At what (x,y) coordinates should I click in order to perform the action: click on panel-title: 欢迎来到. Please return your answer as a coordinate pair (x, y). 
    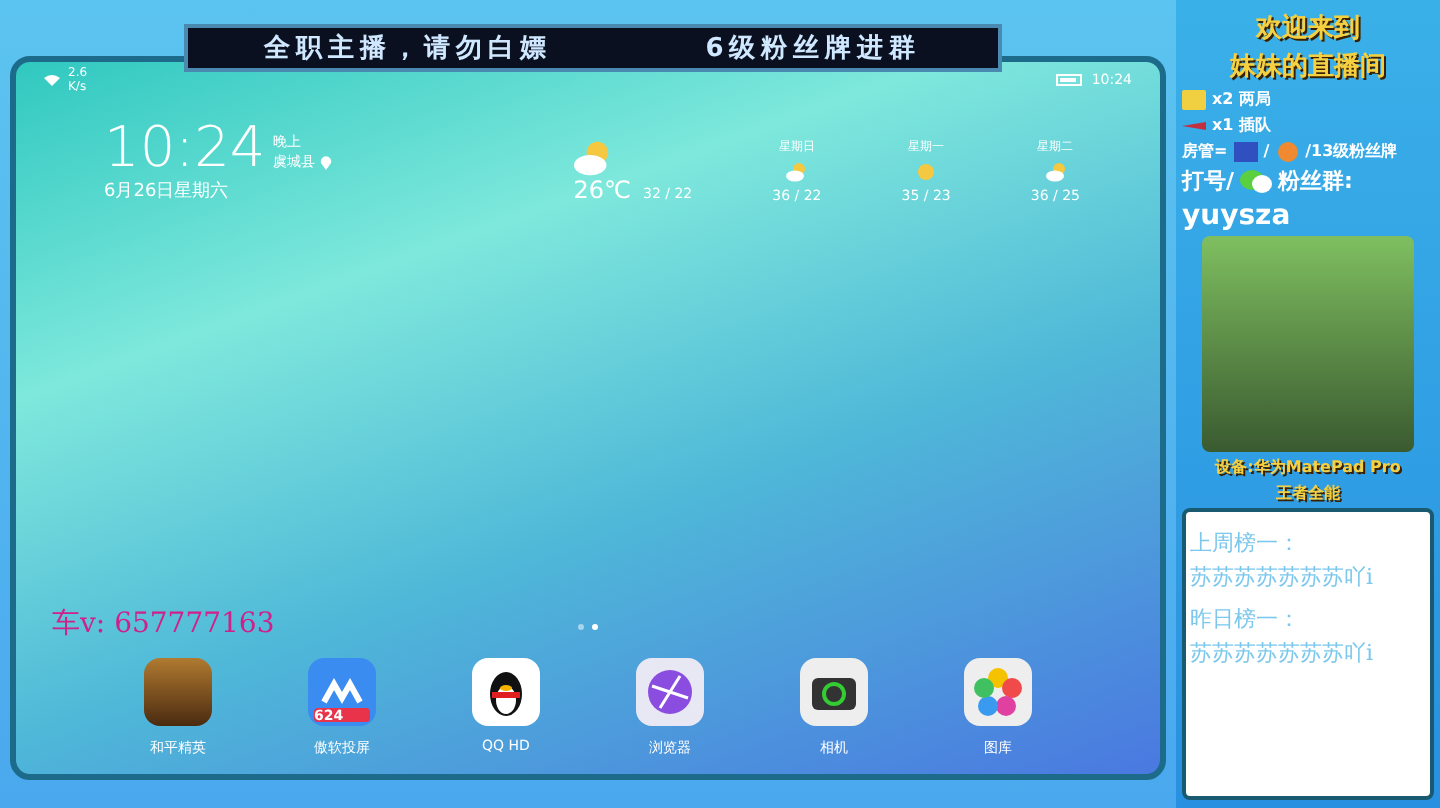
    Looking at the image, I should click on (1307, 29).